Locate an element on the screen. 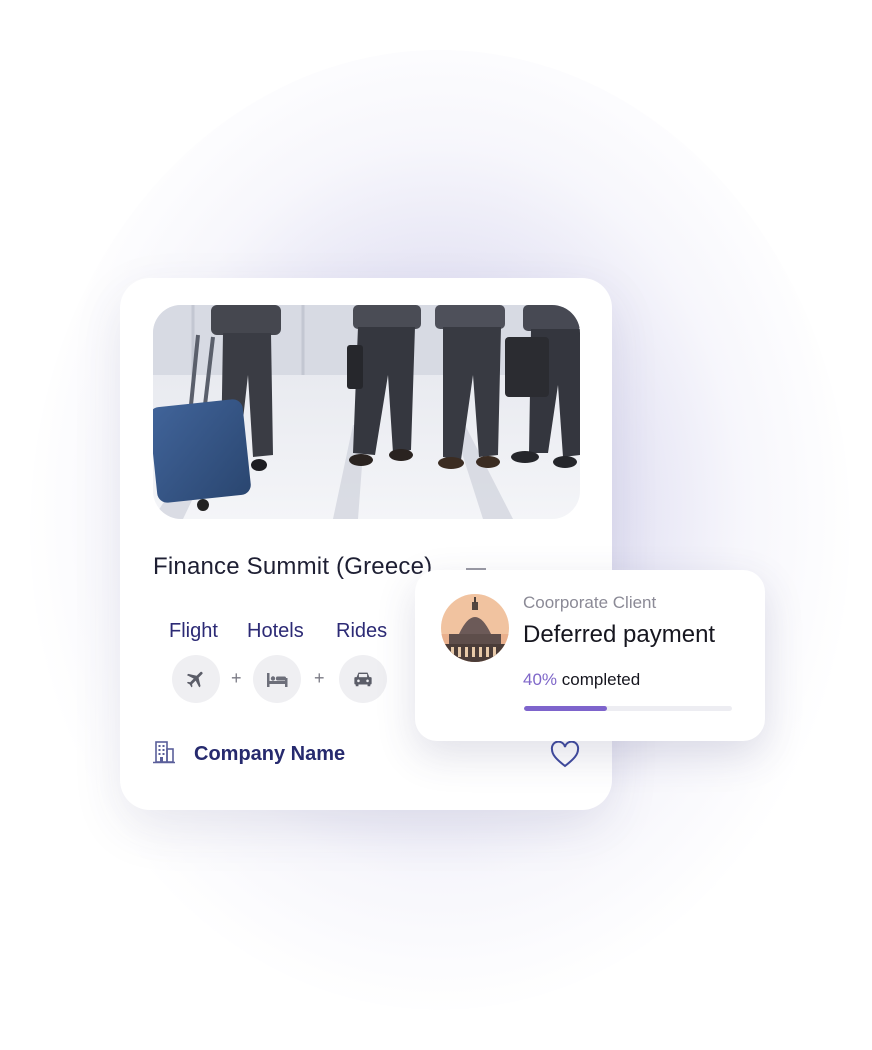  progress-bar is located at coordinates (628, 708).